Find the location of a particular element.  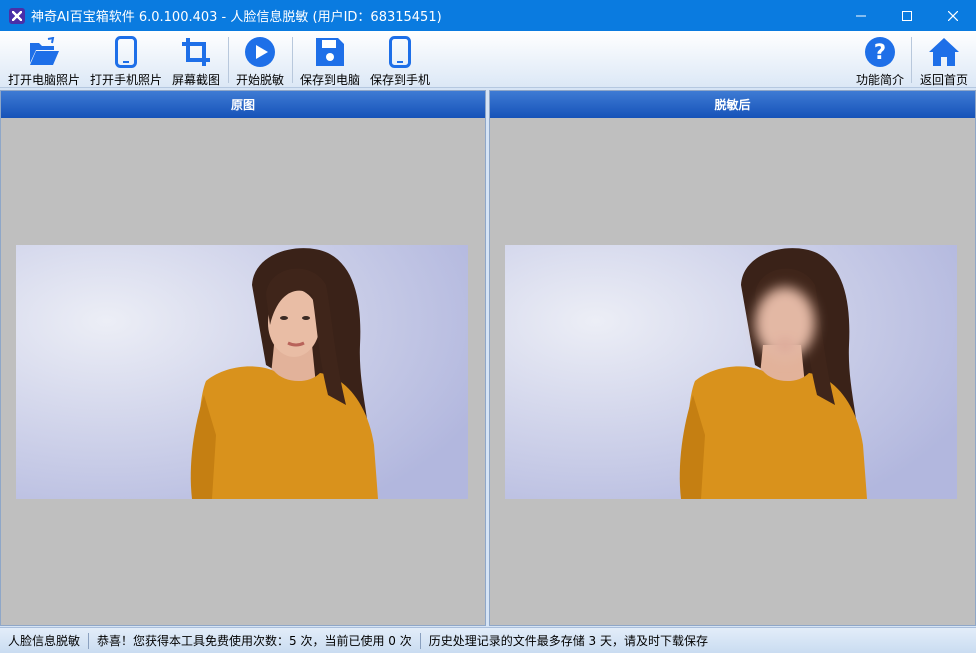

window-controls is located at coordinates (907, 15).